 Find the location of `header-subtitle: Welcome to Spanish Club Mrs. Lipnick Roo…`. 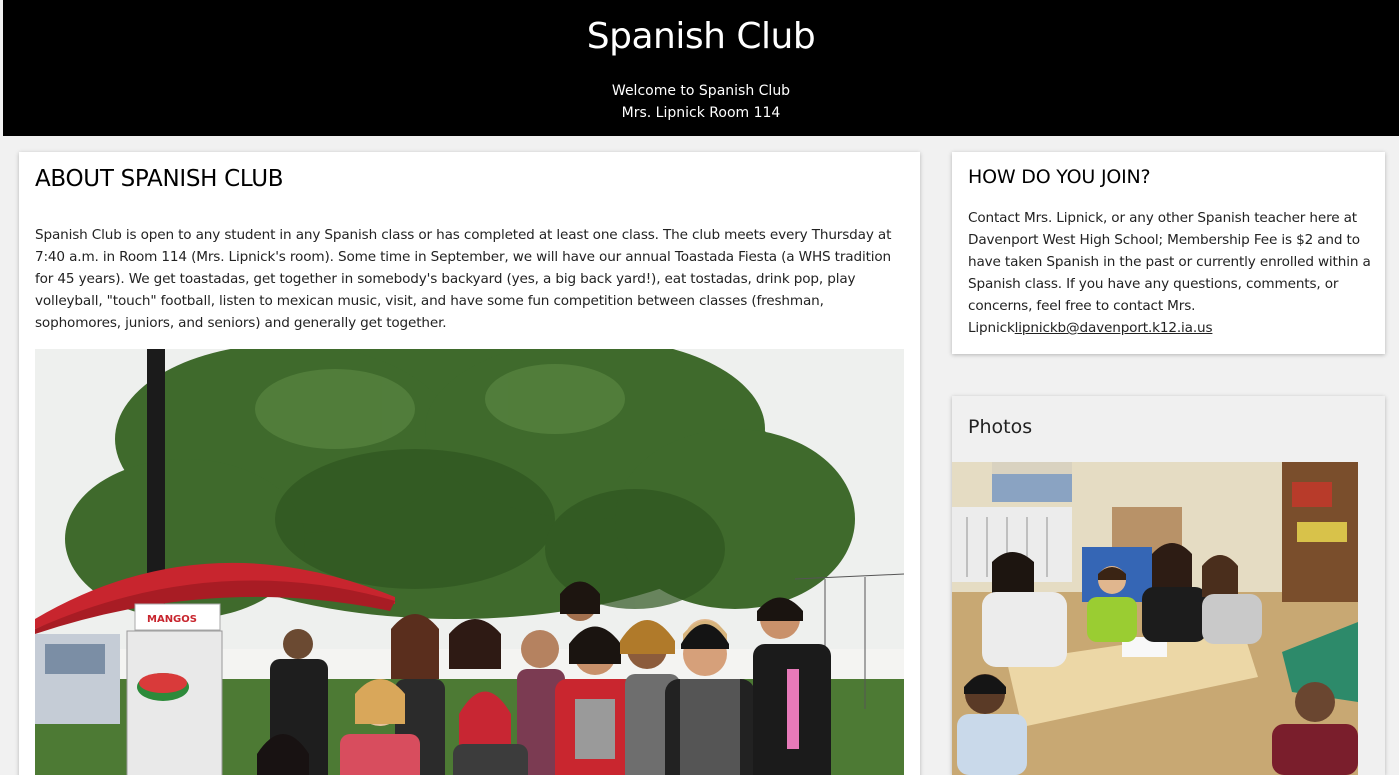

header-subtitle: Welcome to Spanish Club Mrs. Lipnick Roo… is located at coordinates (701, 102).